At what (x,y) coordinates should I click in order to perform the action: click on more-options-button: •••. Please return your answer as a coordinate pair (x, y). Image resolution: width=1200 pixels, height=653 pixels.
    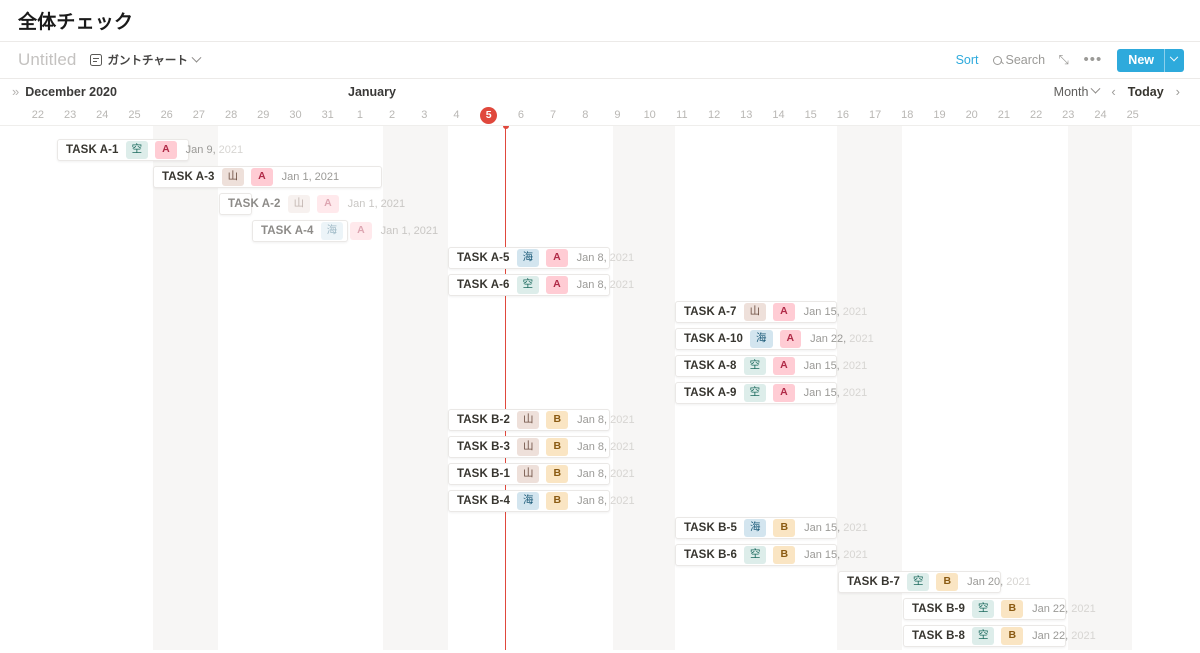
    Looking at the image, I should click on (1093, 60).